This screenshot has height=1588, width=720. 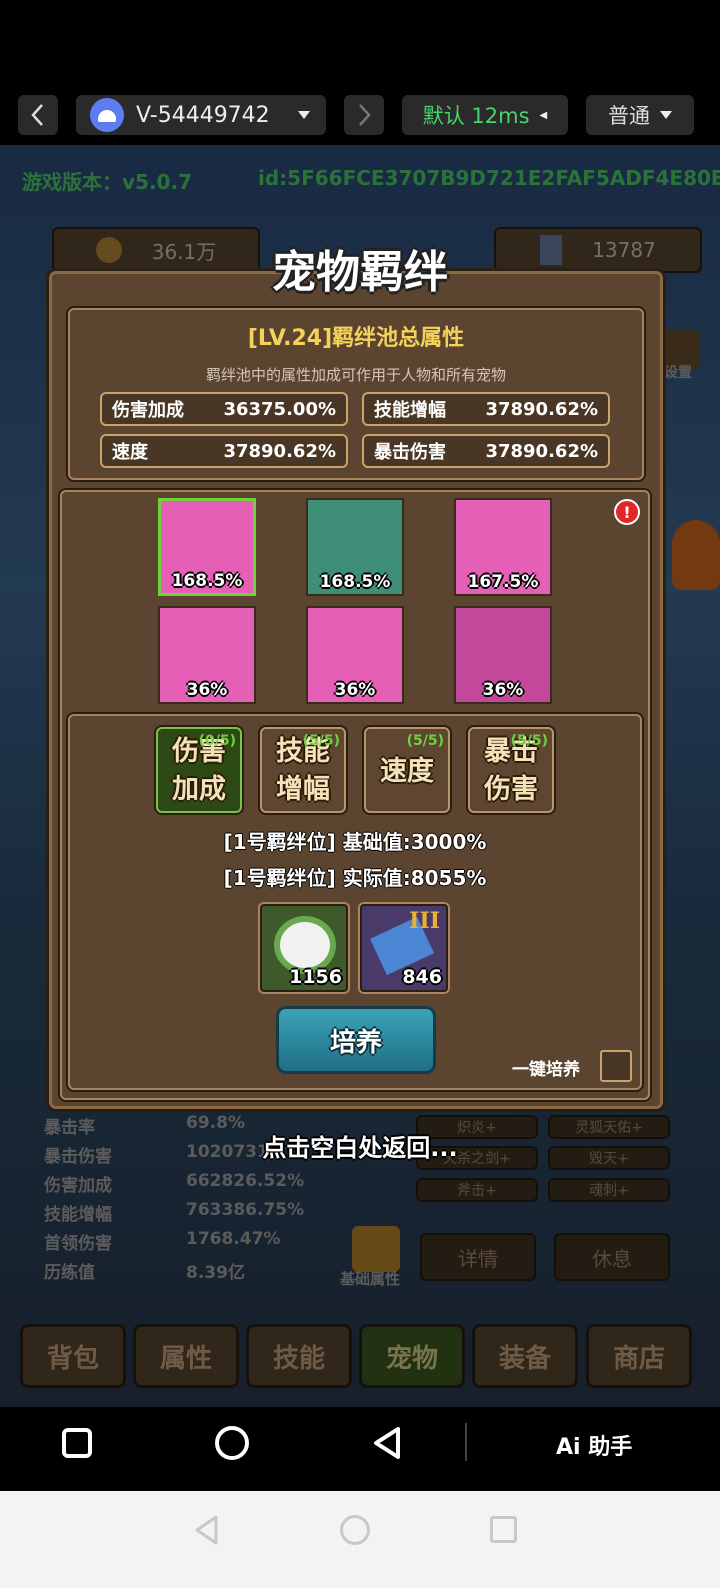 I want to click on pool-description: 羁绊池中的属性加成可作用于人物和所有宠物, so click(x=355, y=375).